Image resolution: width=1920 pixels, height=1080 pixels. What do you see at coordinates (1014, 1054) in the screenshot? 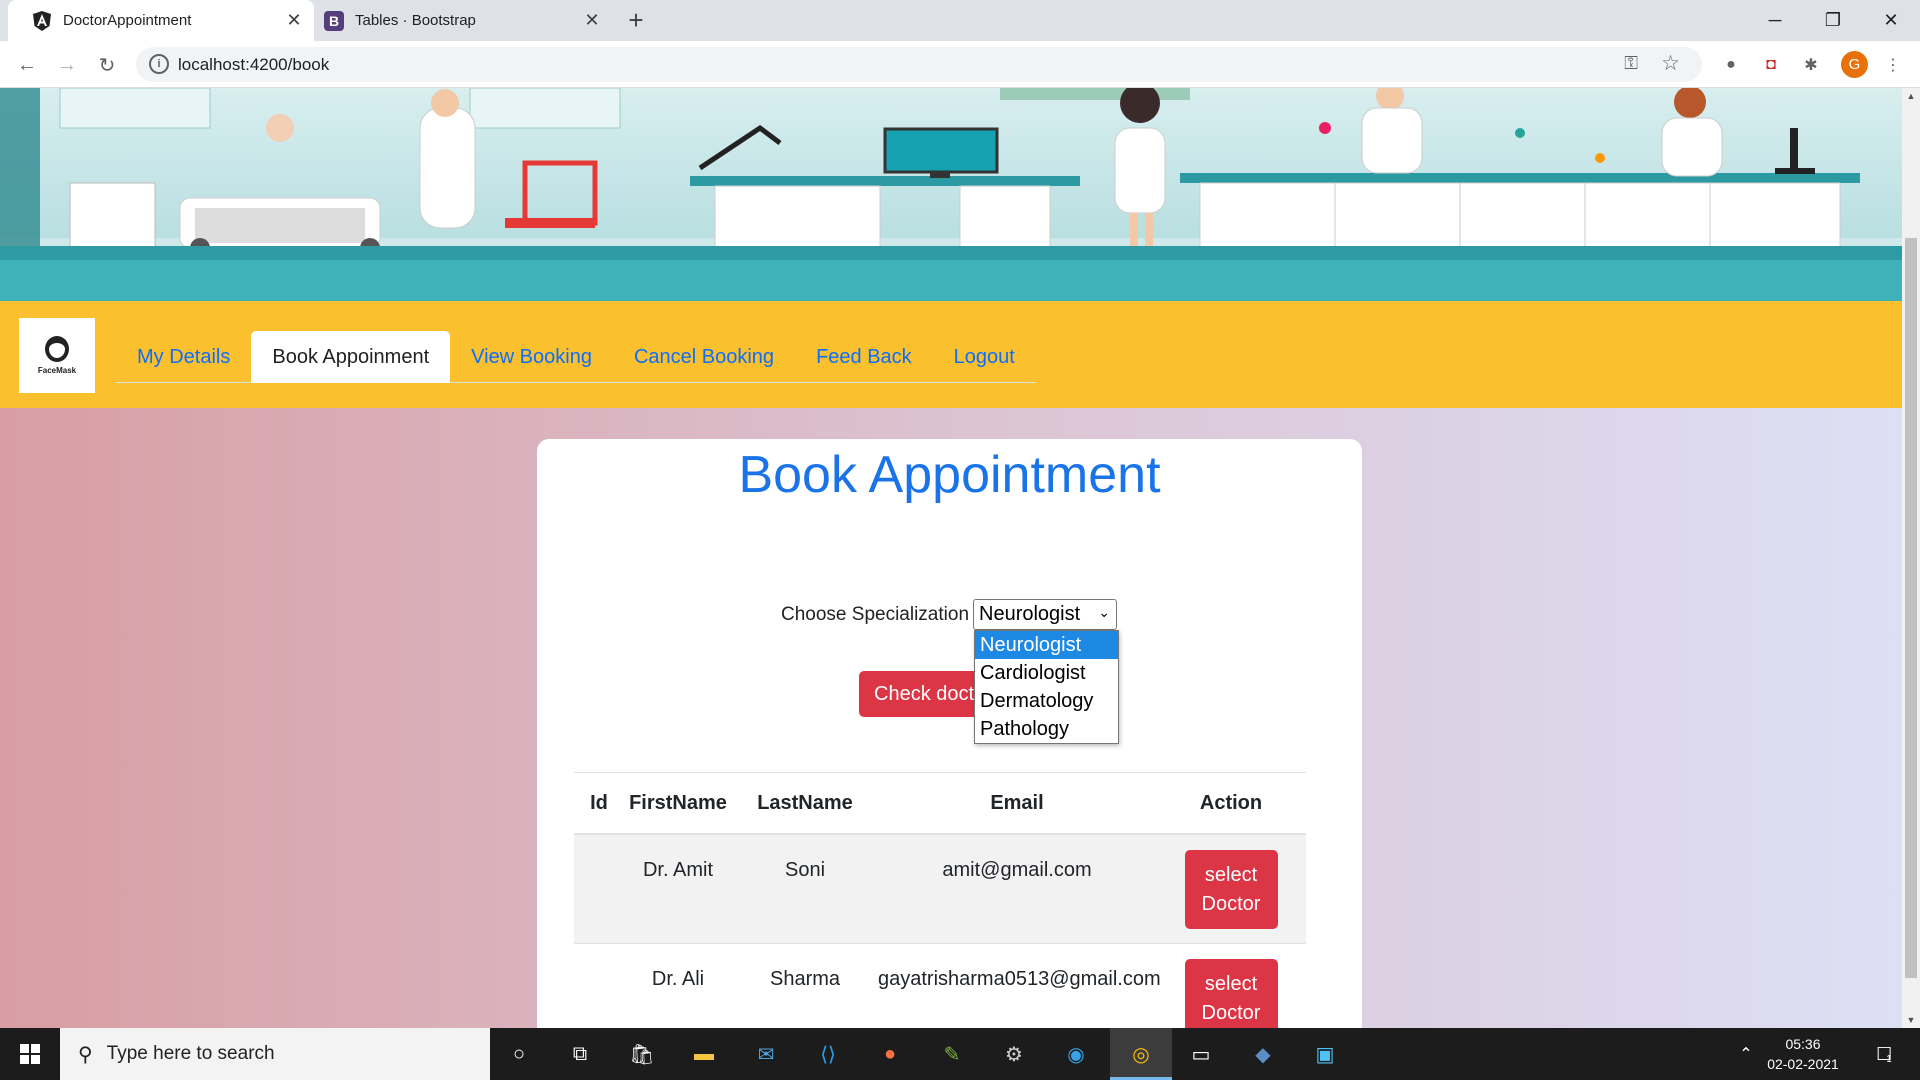
I see `eclipse-icon: ⚙` at bounding box center [1014, 1054].